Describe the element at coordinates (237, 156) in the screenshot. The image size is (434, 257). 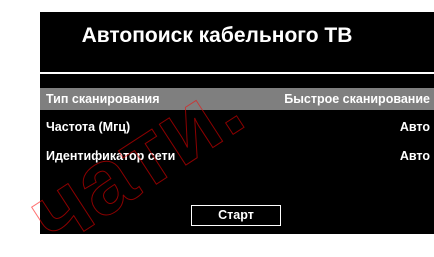
I see `network-id-row: Идентификатор сети Авто` at that location.